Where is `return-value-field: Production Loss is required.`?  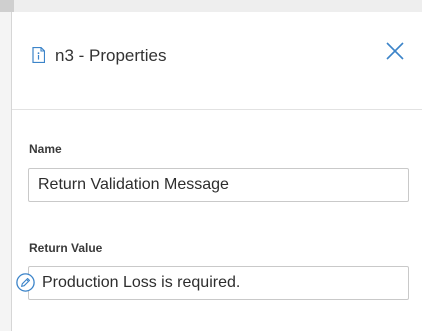
return-value-field: Production Loss is required. is located at coordinates (218, 283).